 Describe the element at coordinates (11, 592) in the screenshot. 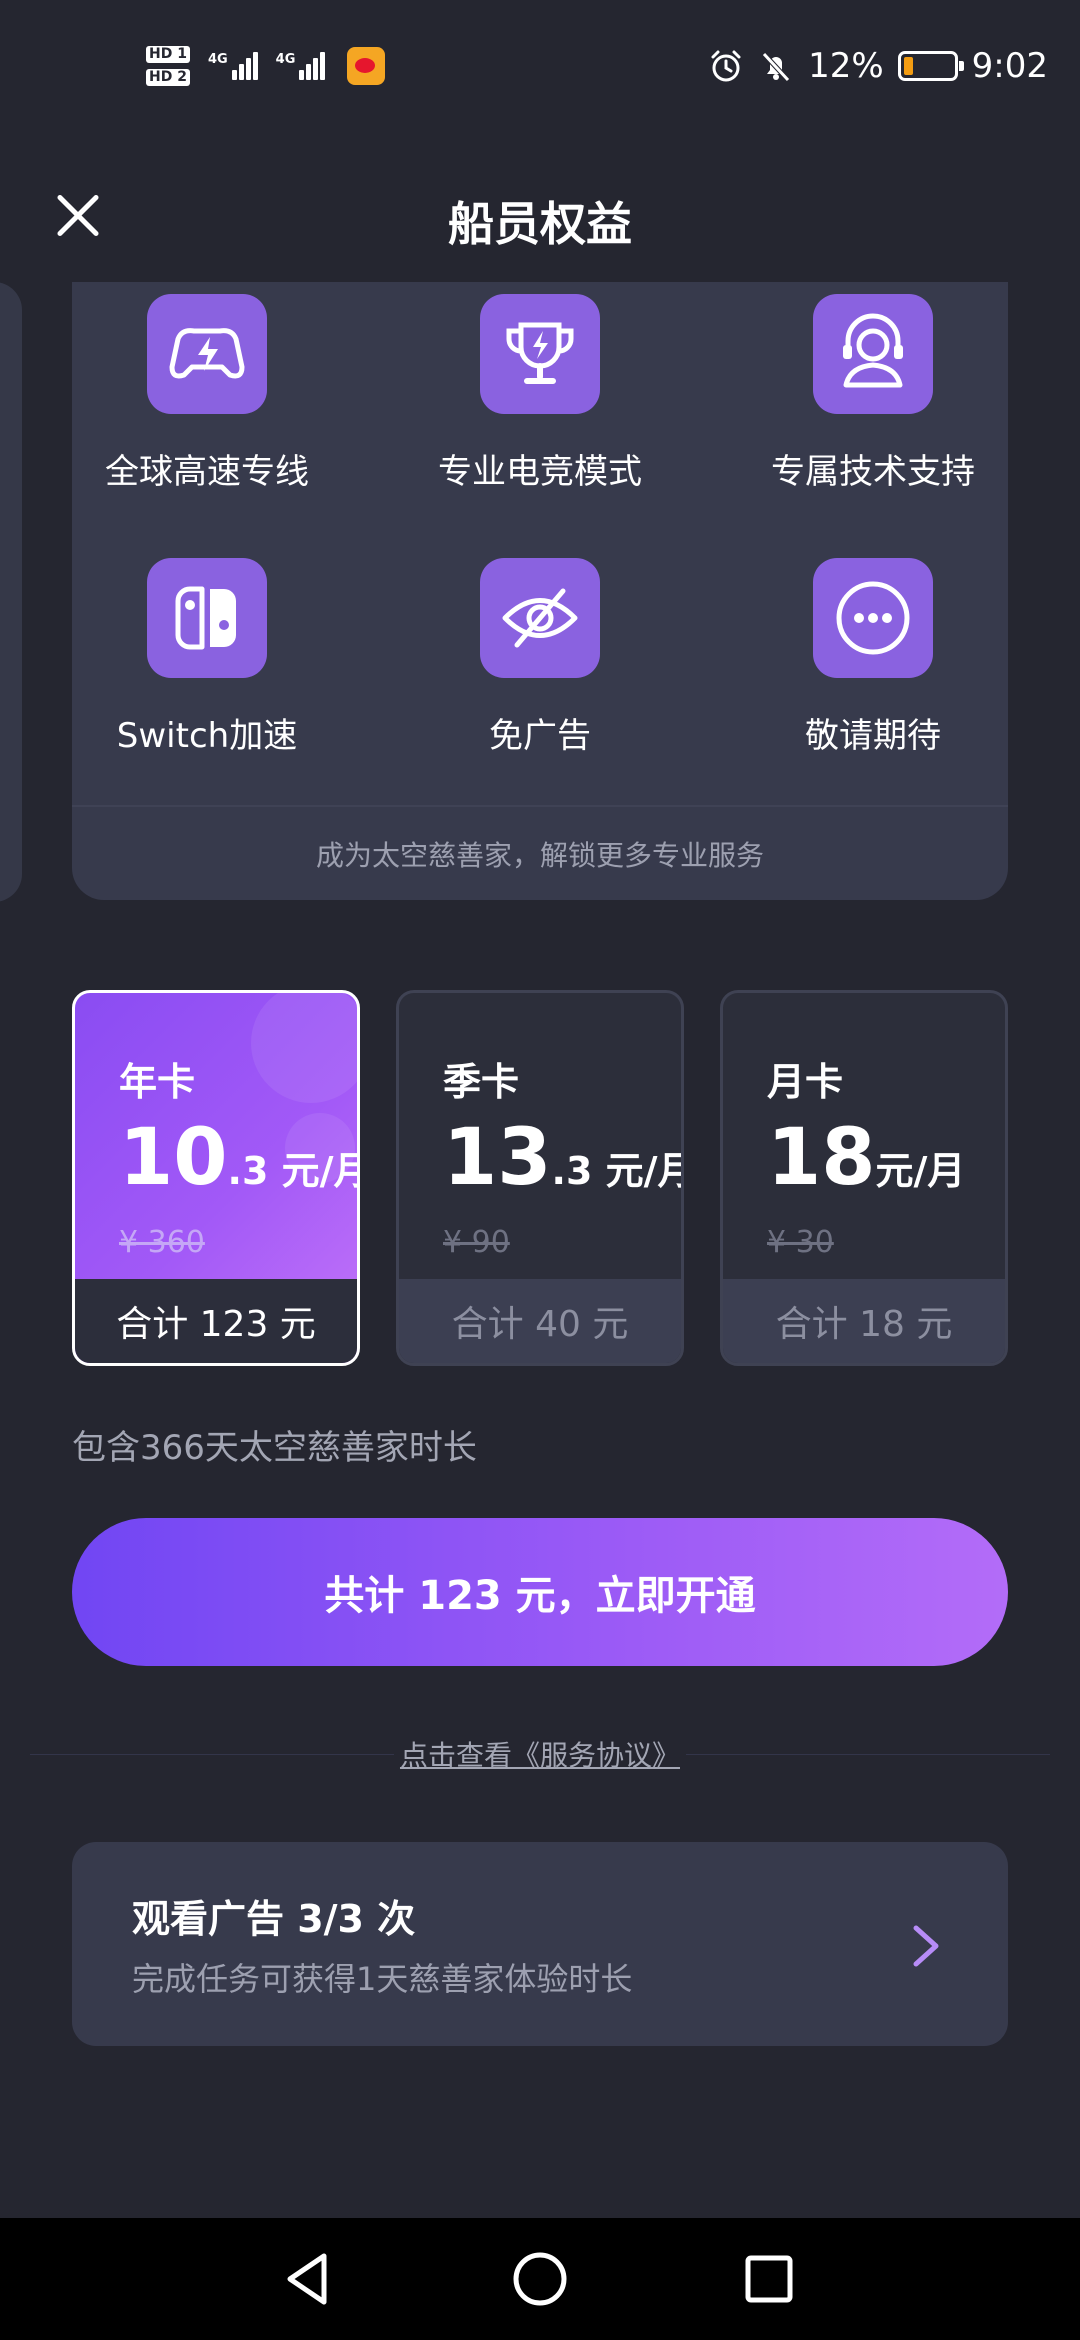

I see `carousel-previous-card` at that location.